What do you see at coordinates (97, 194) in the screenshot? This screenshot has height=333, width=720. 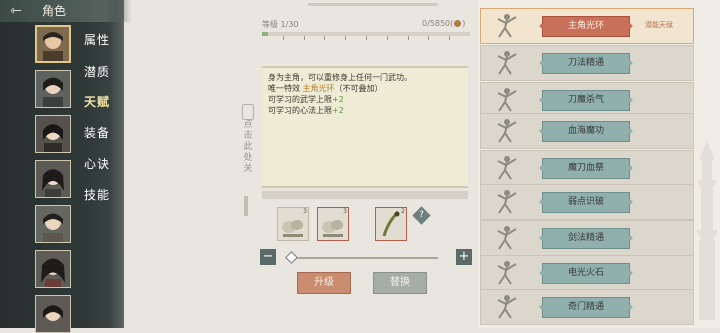 I see `tab-skills: 技能` at bounding box center [97, 194].